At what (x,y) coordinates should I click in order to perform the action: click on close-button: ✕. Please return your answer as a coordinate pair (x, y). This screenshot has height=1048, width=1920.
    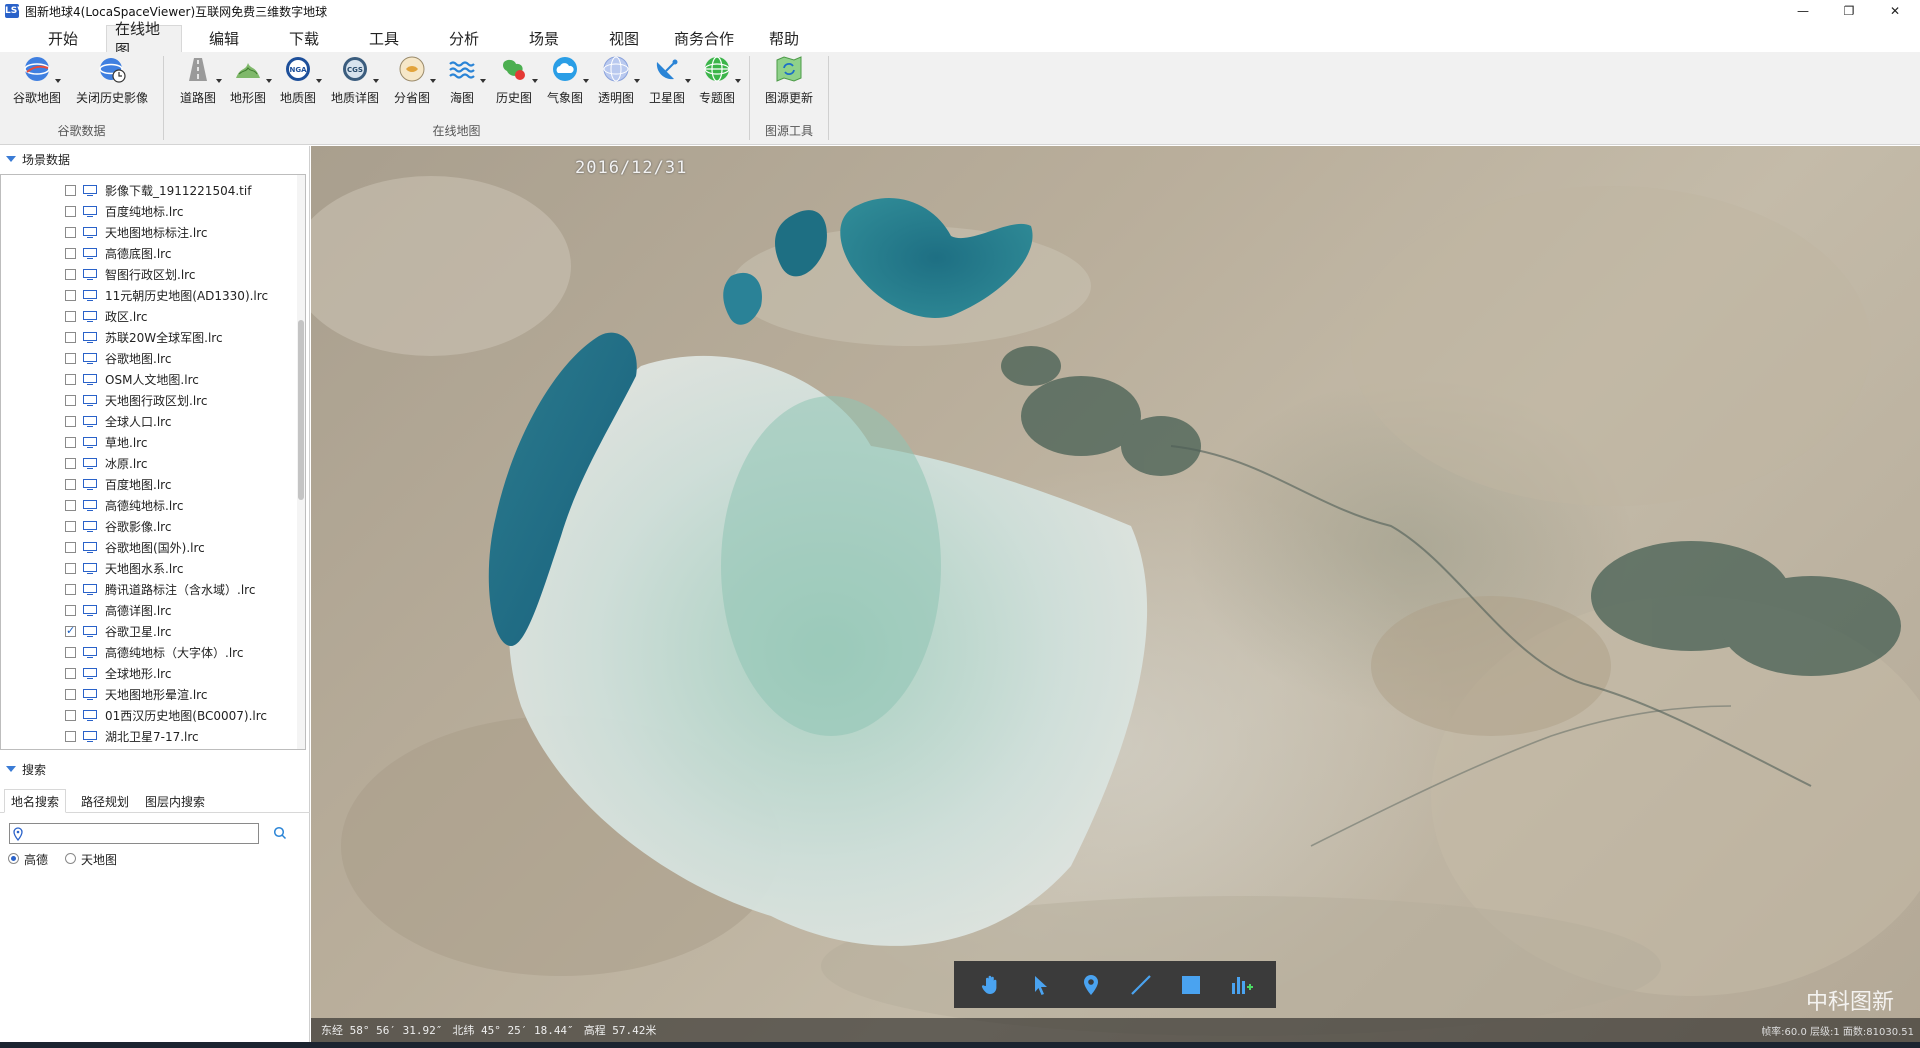
    Looking at the image, I should click on (1895, 11).